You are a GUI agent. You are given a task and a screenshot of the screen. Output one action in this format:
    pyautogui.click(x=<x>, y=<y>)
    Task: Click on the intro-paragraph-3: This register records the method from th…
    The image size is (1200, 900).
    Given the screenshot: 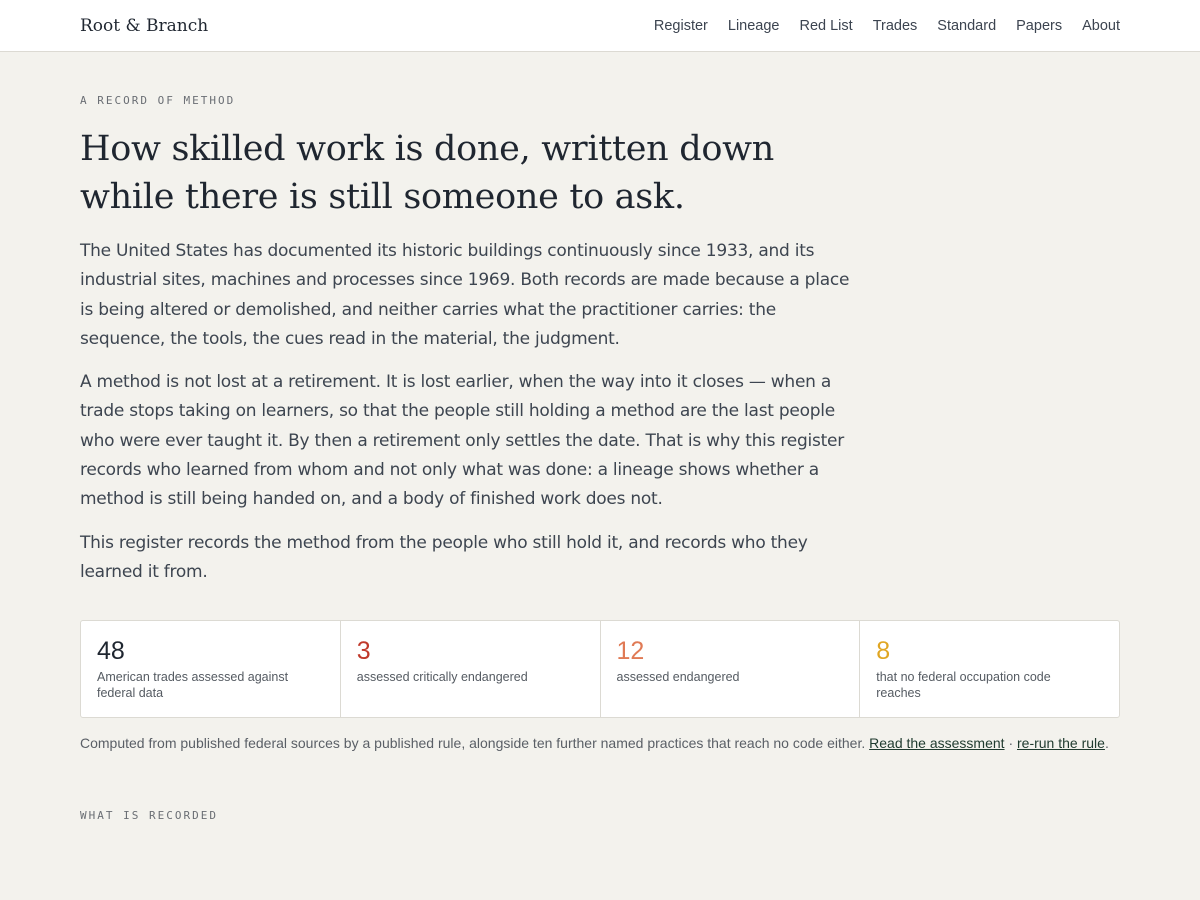 What is the action you would take?
    pyautogui.click(x=444, y=557)
    